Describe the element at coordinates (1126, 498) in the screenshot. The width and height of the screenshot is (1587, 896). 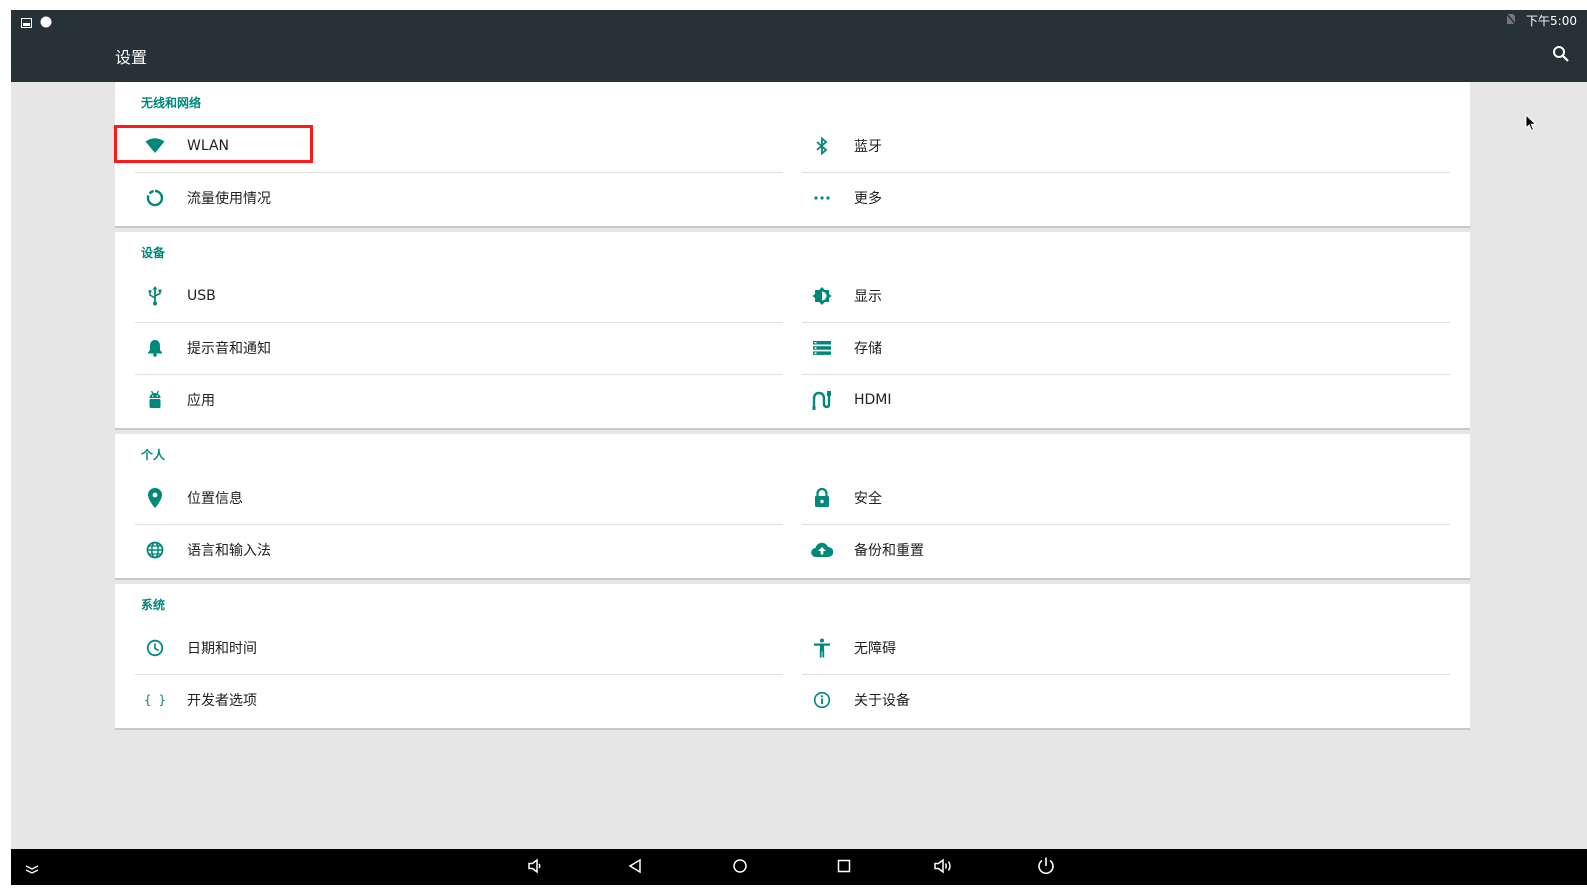
I see `settings-item-security: 安全` at that location.